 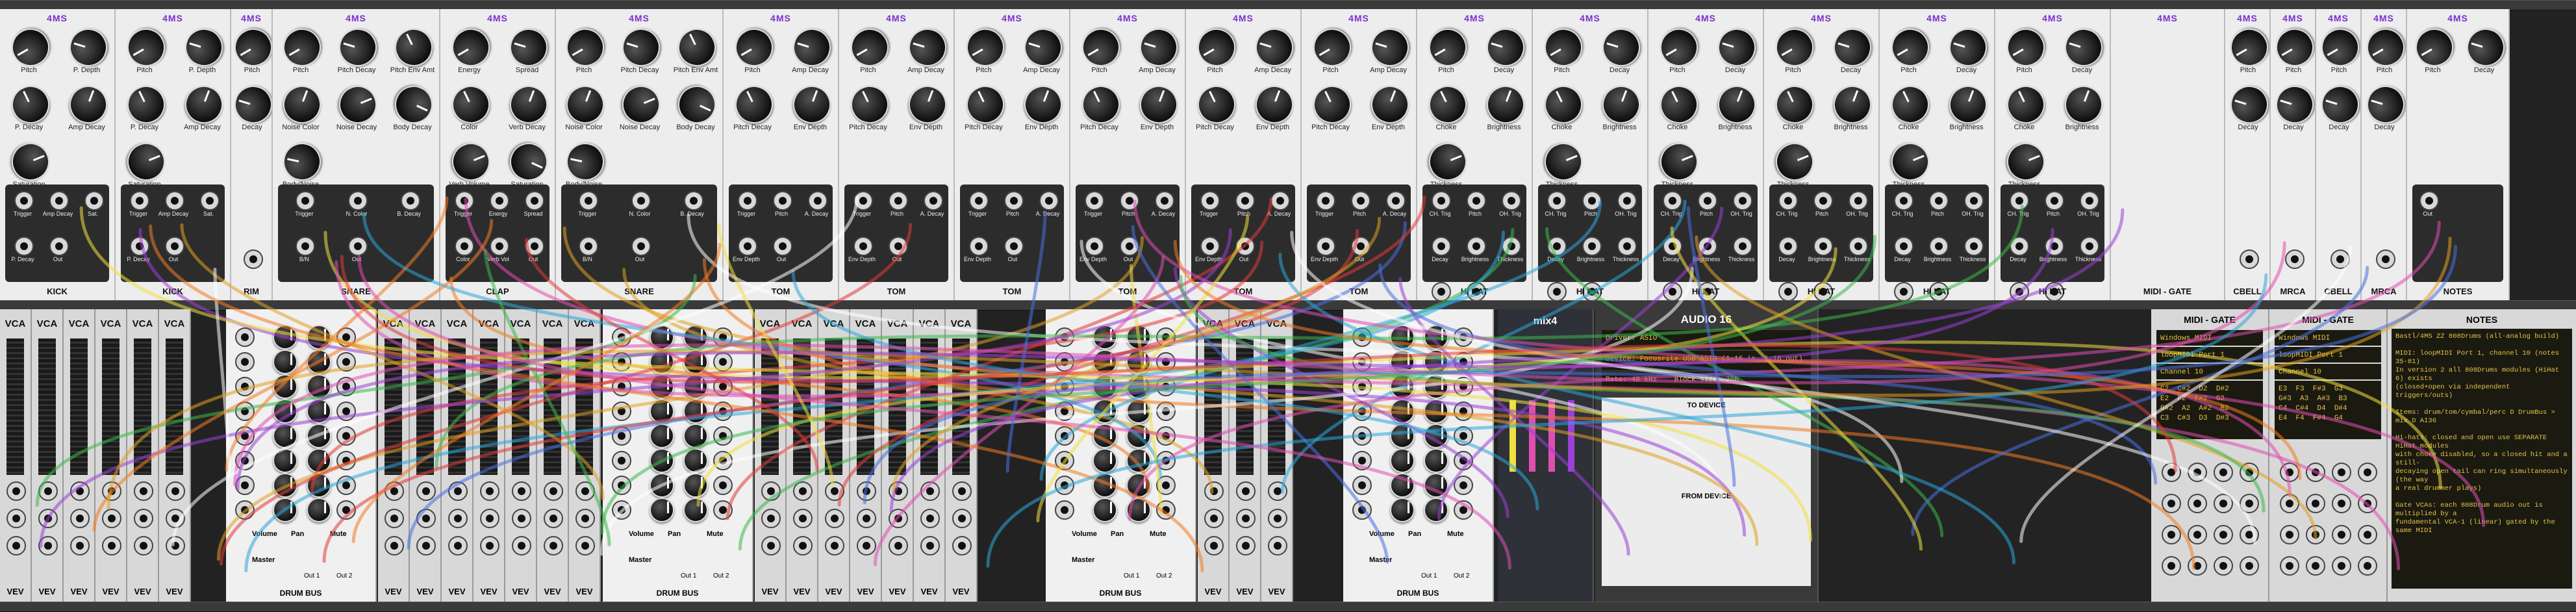 What do you see at coordinates (31, 104) in the screenshot?
I see `knob-p-decay` at bounding box center [31, 104].